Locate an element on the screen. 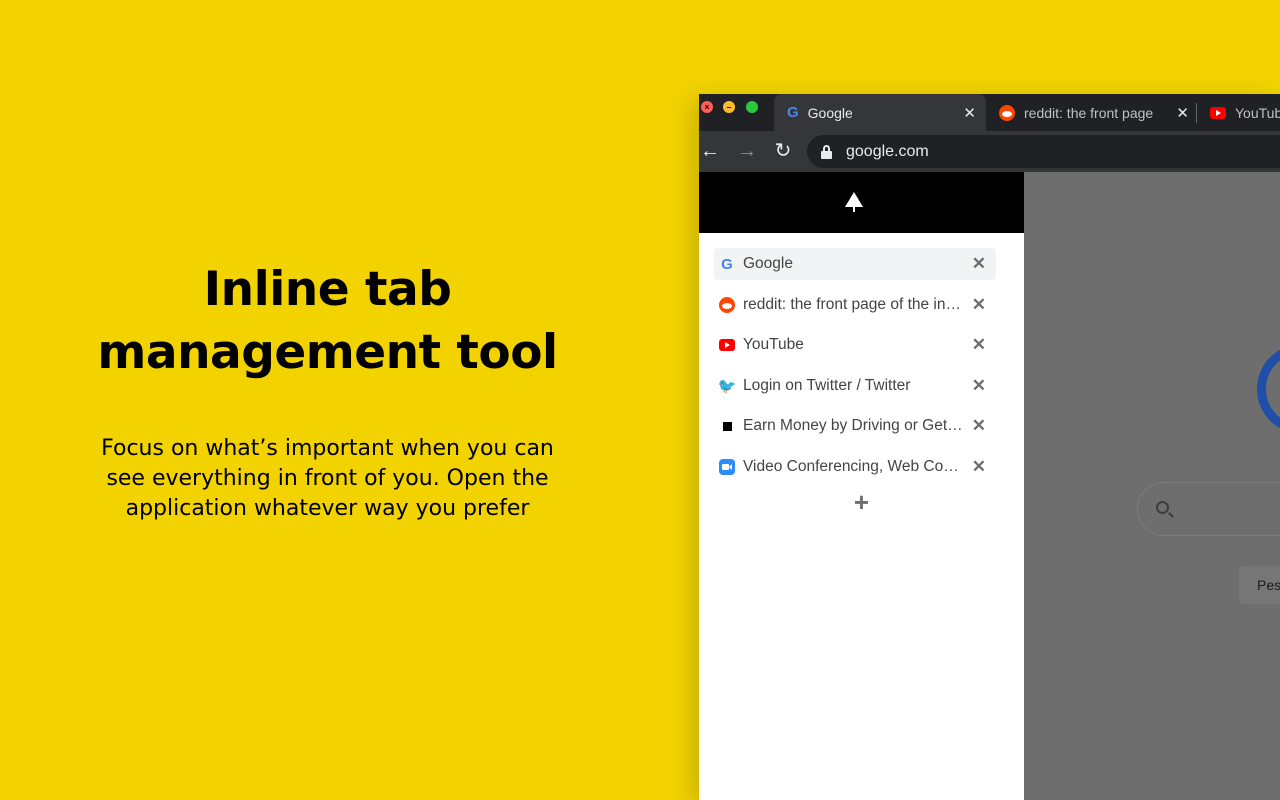 This screenshot has height=800, width=1280. list-item: reddit: the front page of the internet ✕ is located at coordinates (855, 305).